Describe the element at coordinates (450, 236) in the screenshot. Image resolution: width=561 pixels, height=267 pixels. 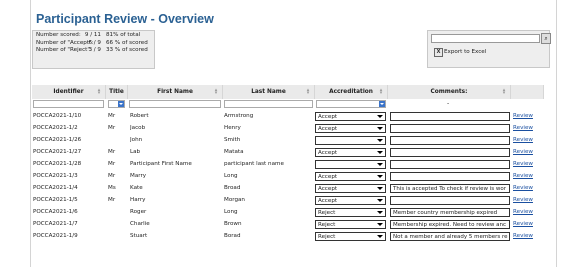
I see `comment-input: Not a member and already 5 members re` at that location.